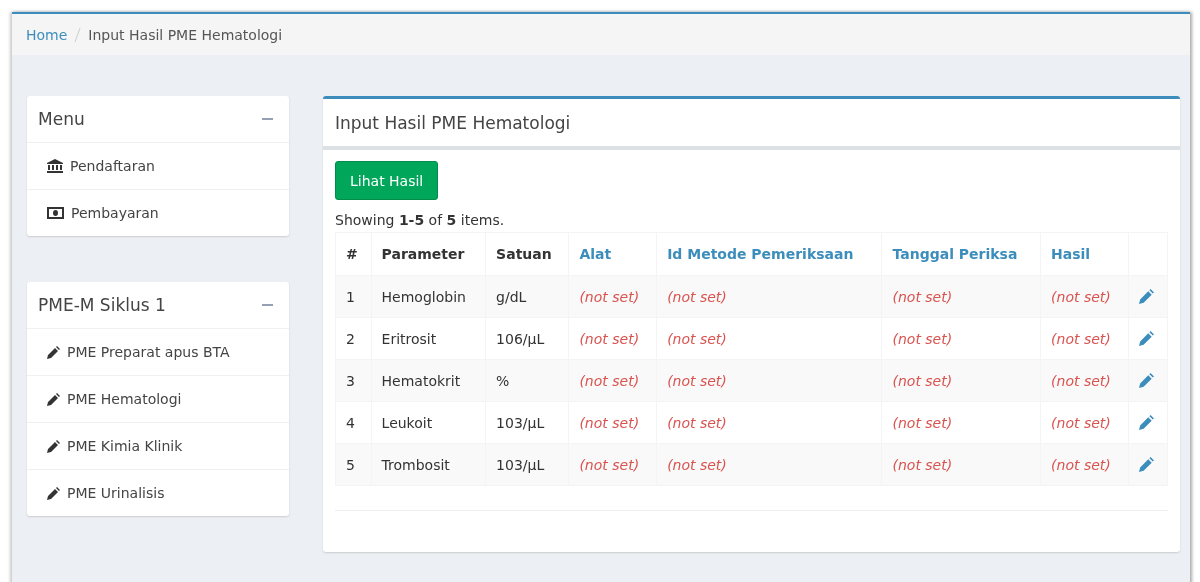  What do you see at coordinates (158, 166) in the screenshot?
I see `menu-item: Pendaftaran` at bounding box center [158, 166].